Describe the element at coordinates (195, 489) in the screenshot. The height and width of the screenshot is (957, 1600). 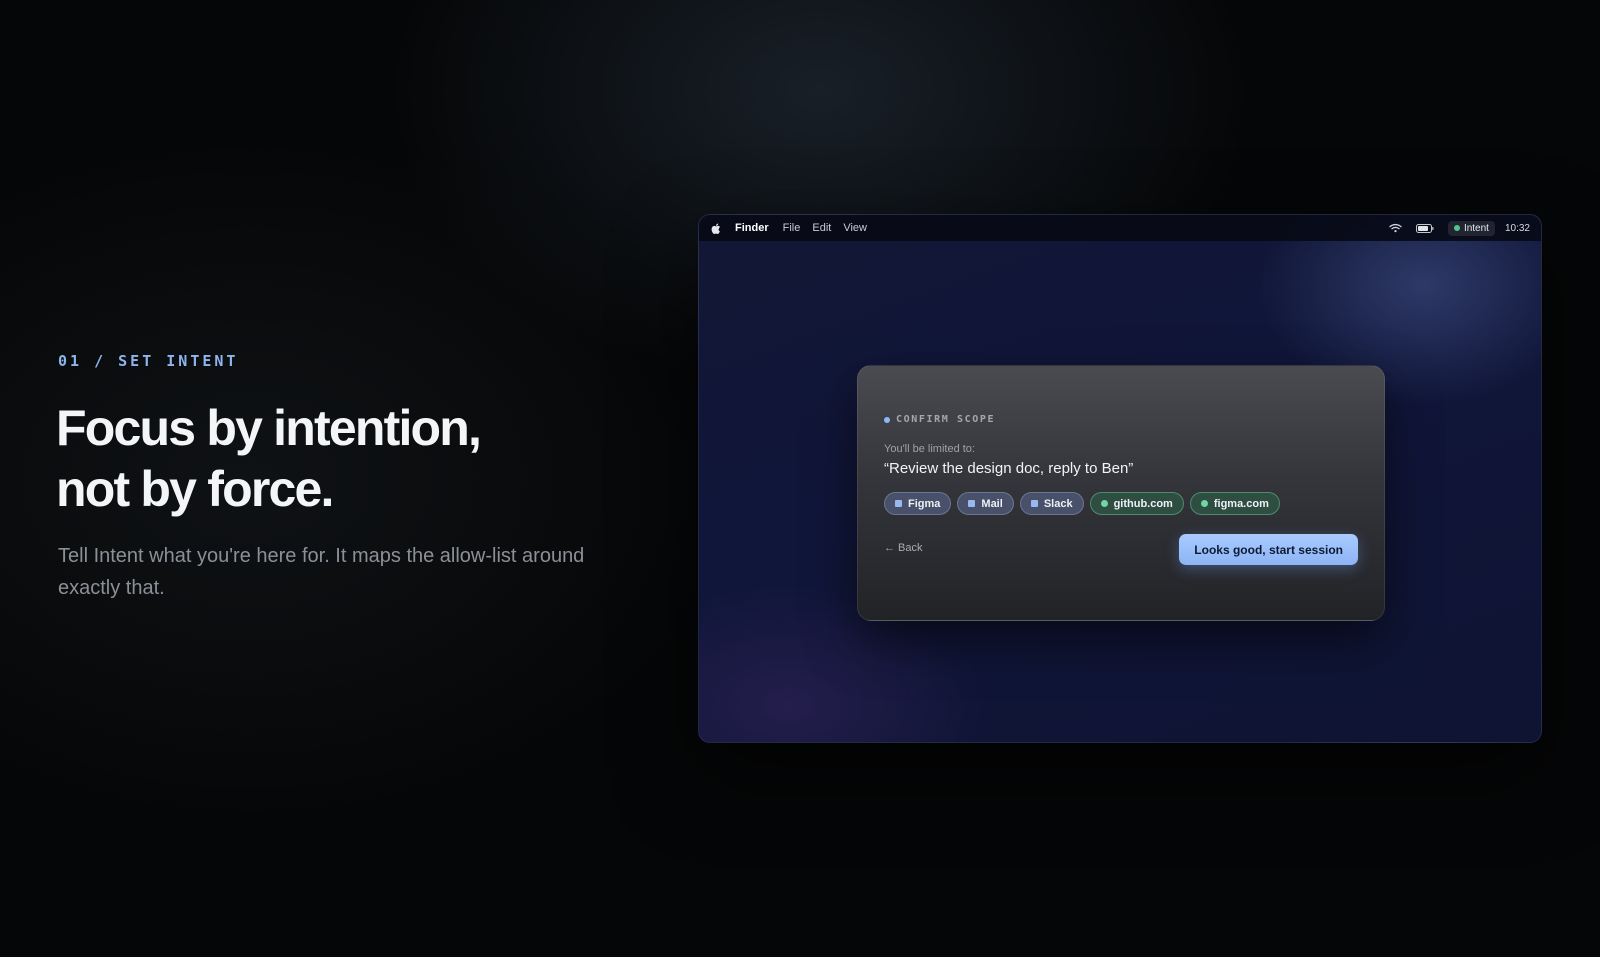
I see `headline-line-2: not by force.` at that location.